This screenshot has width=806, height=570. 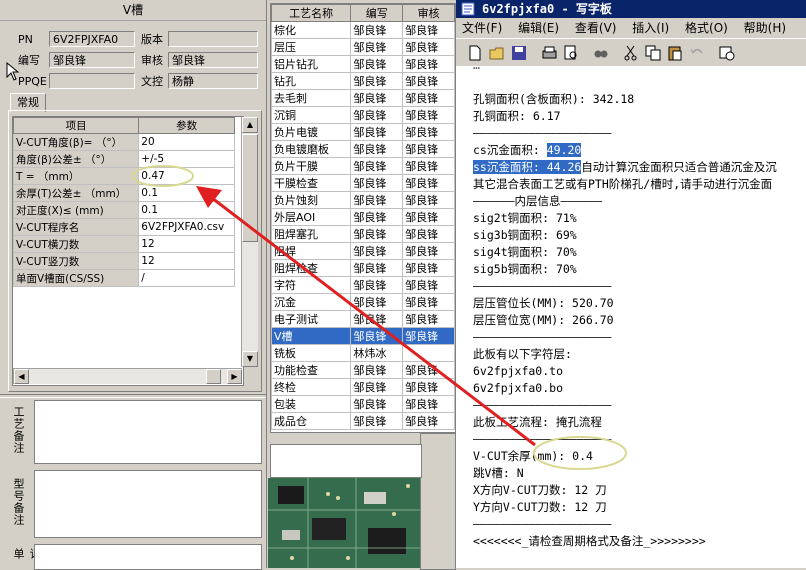 I want to click on wordpad-title-bar: 6v2fpjxfa0 - 写字板, so click(x=631, y=9).